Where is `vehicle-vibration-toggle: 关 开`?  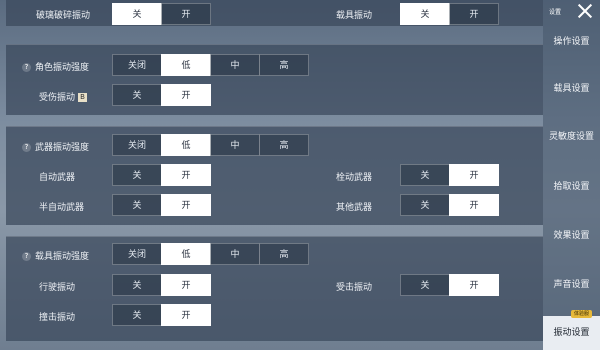 vehicle-vibration-toggle: 关 开 is located at coordinates (449, 14).